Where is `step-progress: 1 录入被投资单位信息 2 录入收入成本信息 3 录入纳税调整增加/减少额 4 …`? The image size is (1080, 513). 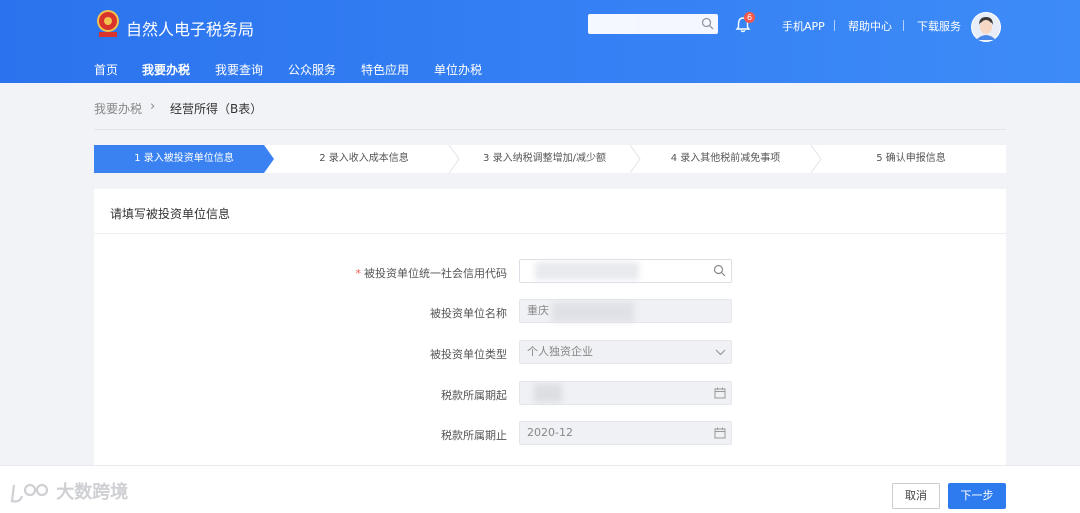
step-progress: 1 录入被投资单位信息 2 录入收入成本信息 3 录入纳税调整增加/减少额 4 … is located at coordinates (550, 159).